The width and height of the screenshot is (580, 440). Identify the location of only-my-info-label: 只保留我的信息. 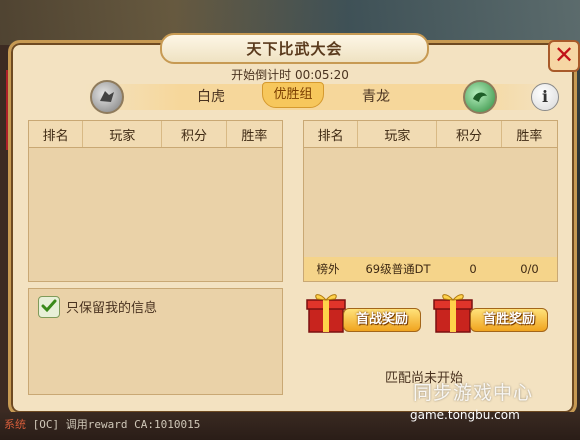
(112, 308).